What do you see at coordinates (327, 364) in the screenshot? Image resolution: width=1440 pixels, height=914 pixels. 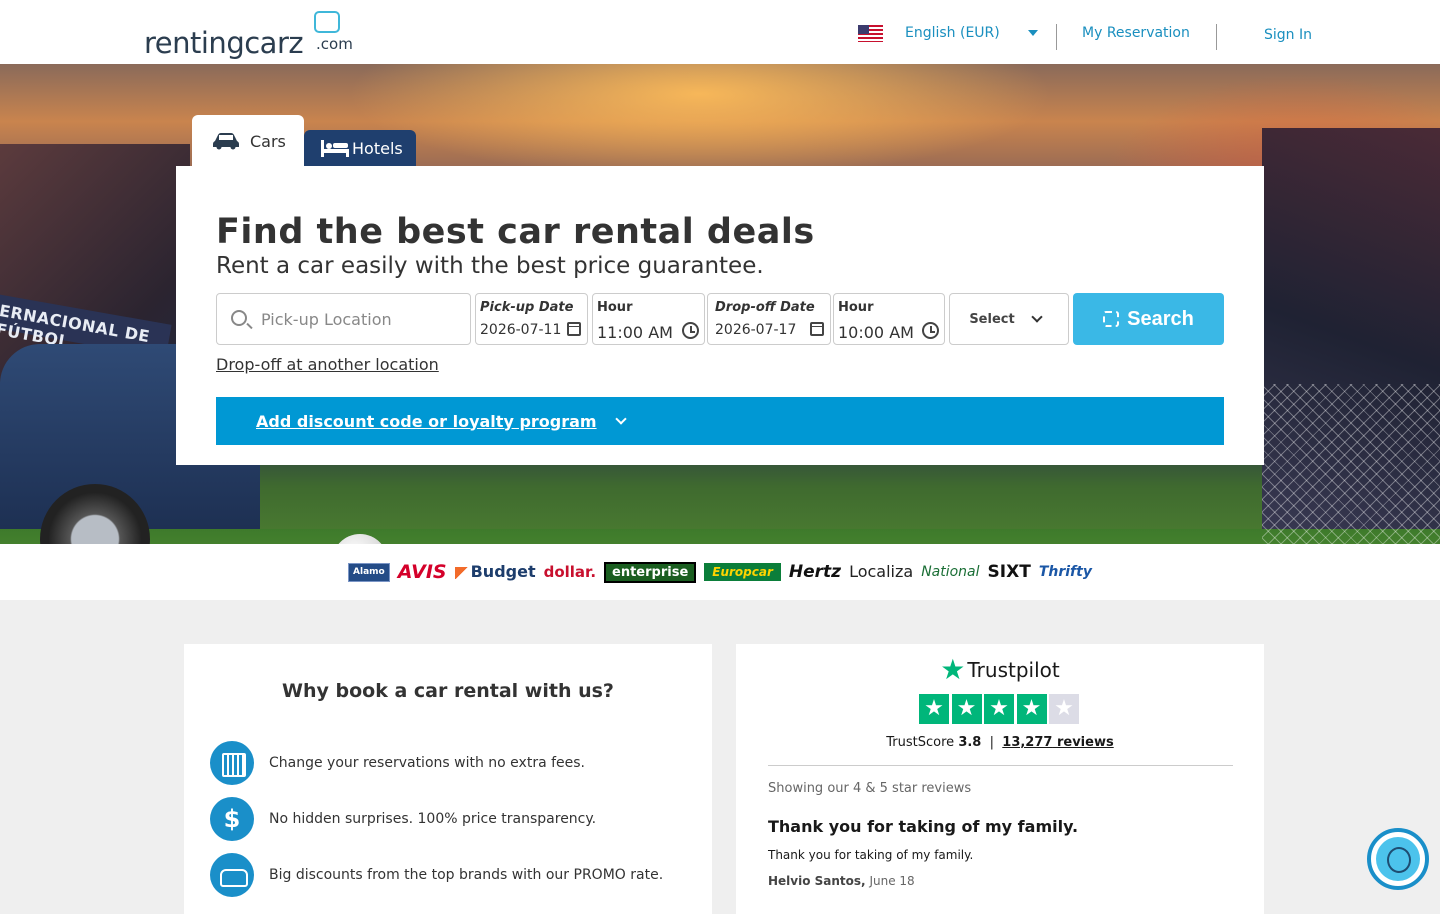 I see `dropoff-another-location-link: Drop-off at another location` at bounding box center [327, 364].